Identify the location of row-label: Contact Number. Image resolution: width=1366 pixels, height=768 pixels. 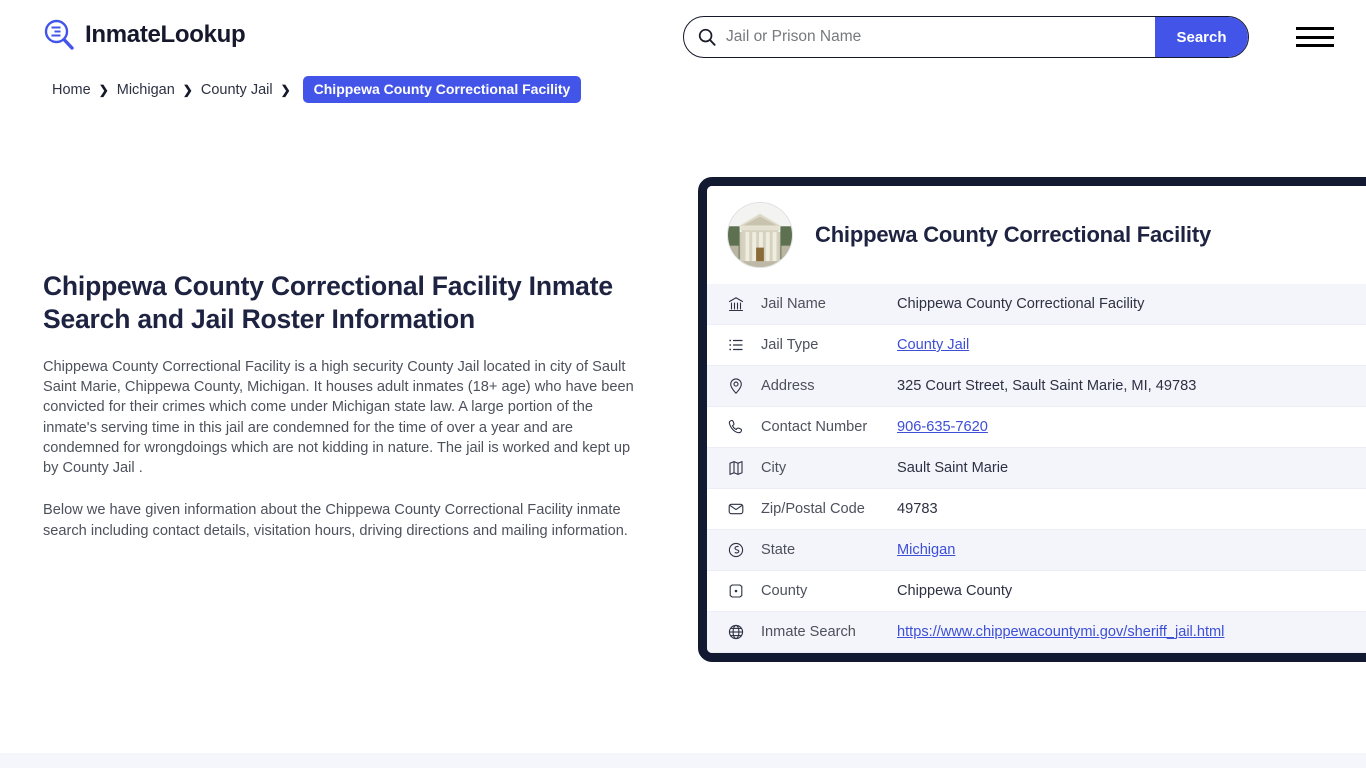
(814, 427).